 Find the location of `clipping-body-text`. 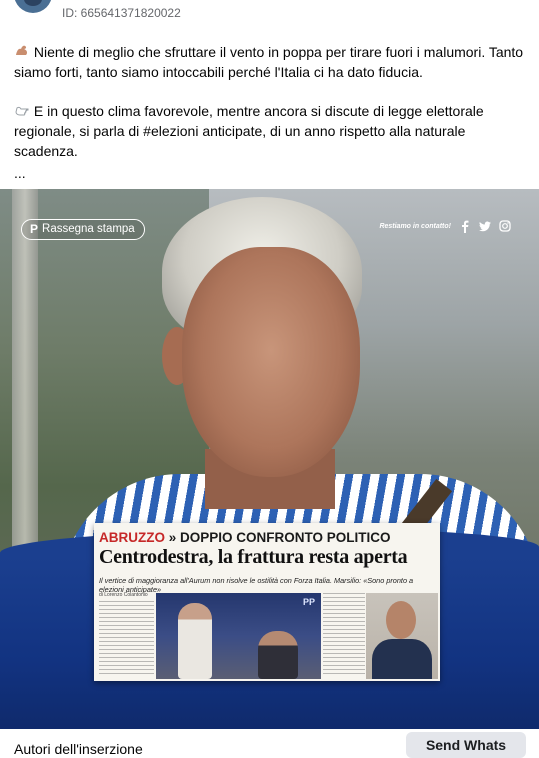

clipping-body-text is located at coordinates (126, 639).